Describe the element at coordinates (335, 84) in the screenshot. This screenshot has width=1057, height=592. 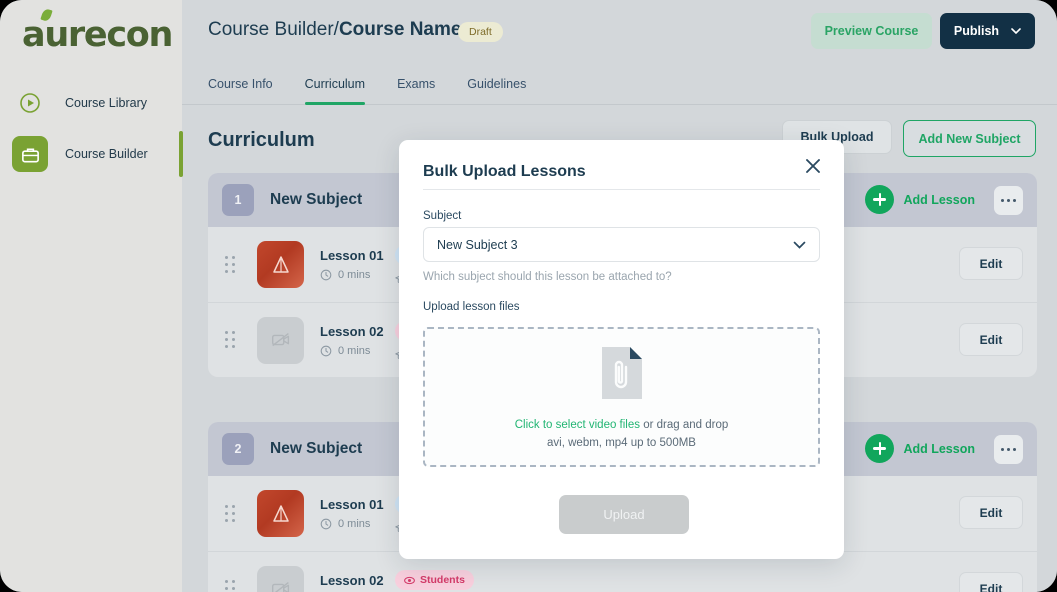
I see `tab-curriculum: Curriculum` at that location.